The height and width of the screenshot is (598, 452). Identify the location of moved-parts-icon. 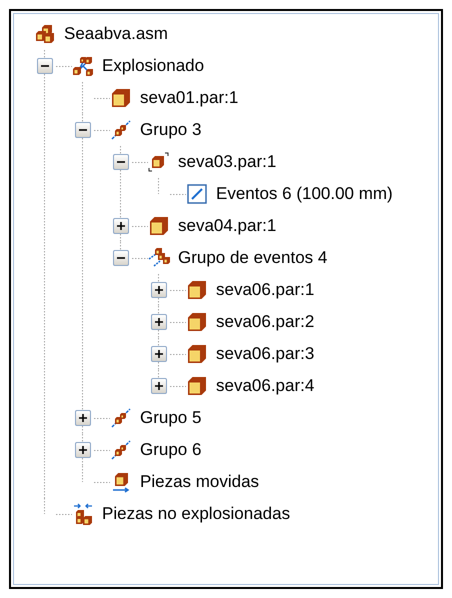
(121, 482).